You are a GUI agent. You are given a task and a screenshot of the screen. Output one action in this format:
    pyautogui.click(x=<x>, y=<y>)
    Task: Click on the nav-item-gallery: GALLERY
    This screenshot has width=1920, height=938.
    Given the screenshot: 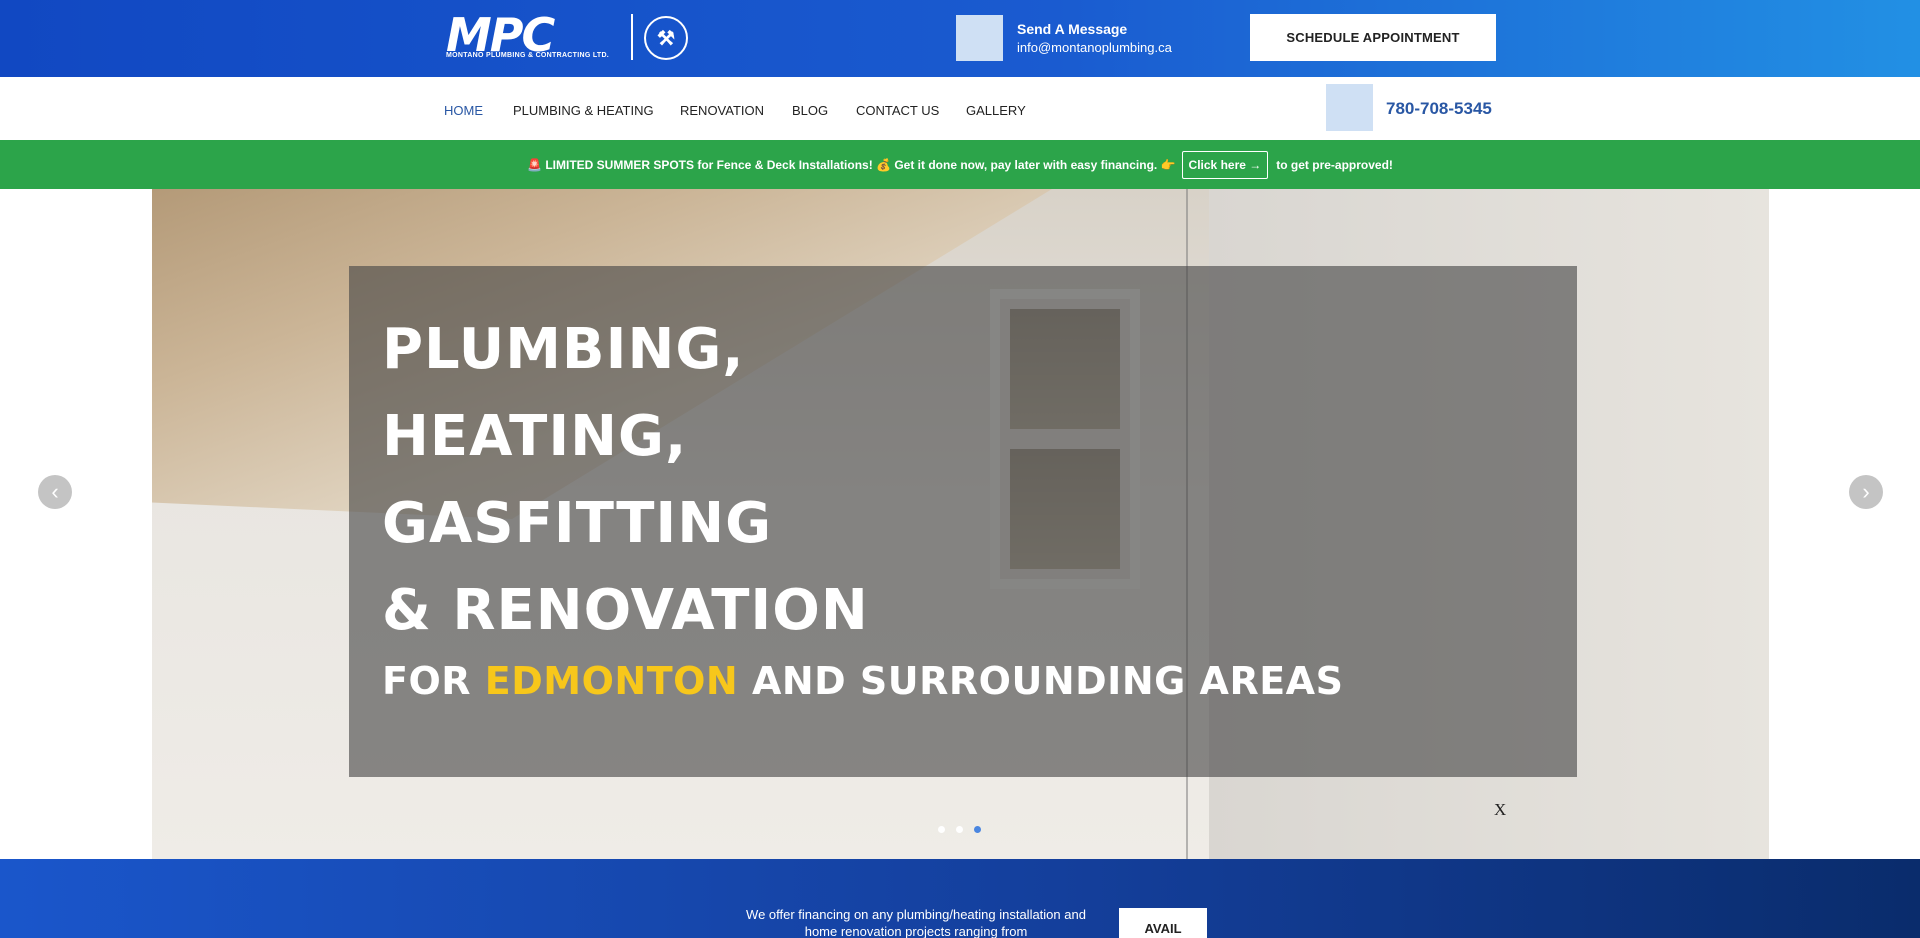 What is the action you would take?
    pyautogui.click(x=996, y=110)
    